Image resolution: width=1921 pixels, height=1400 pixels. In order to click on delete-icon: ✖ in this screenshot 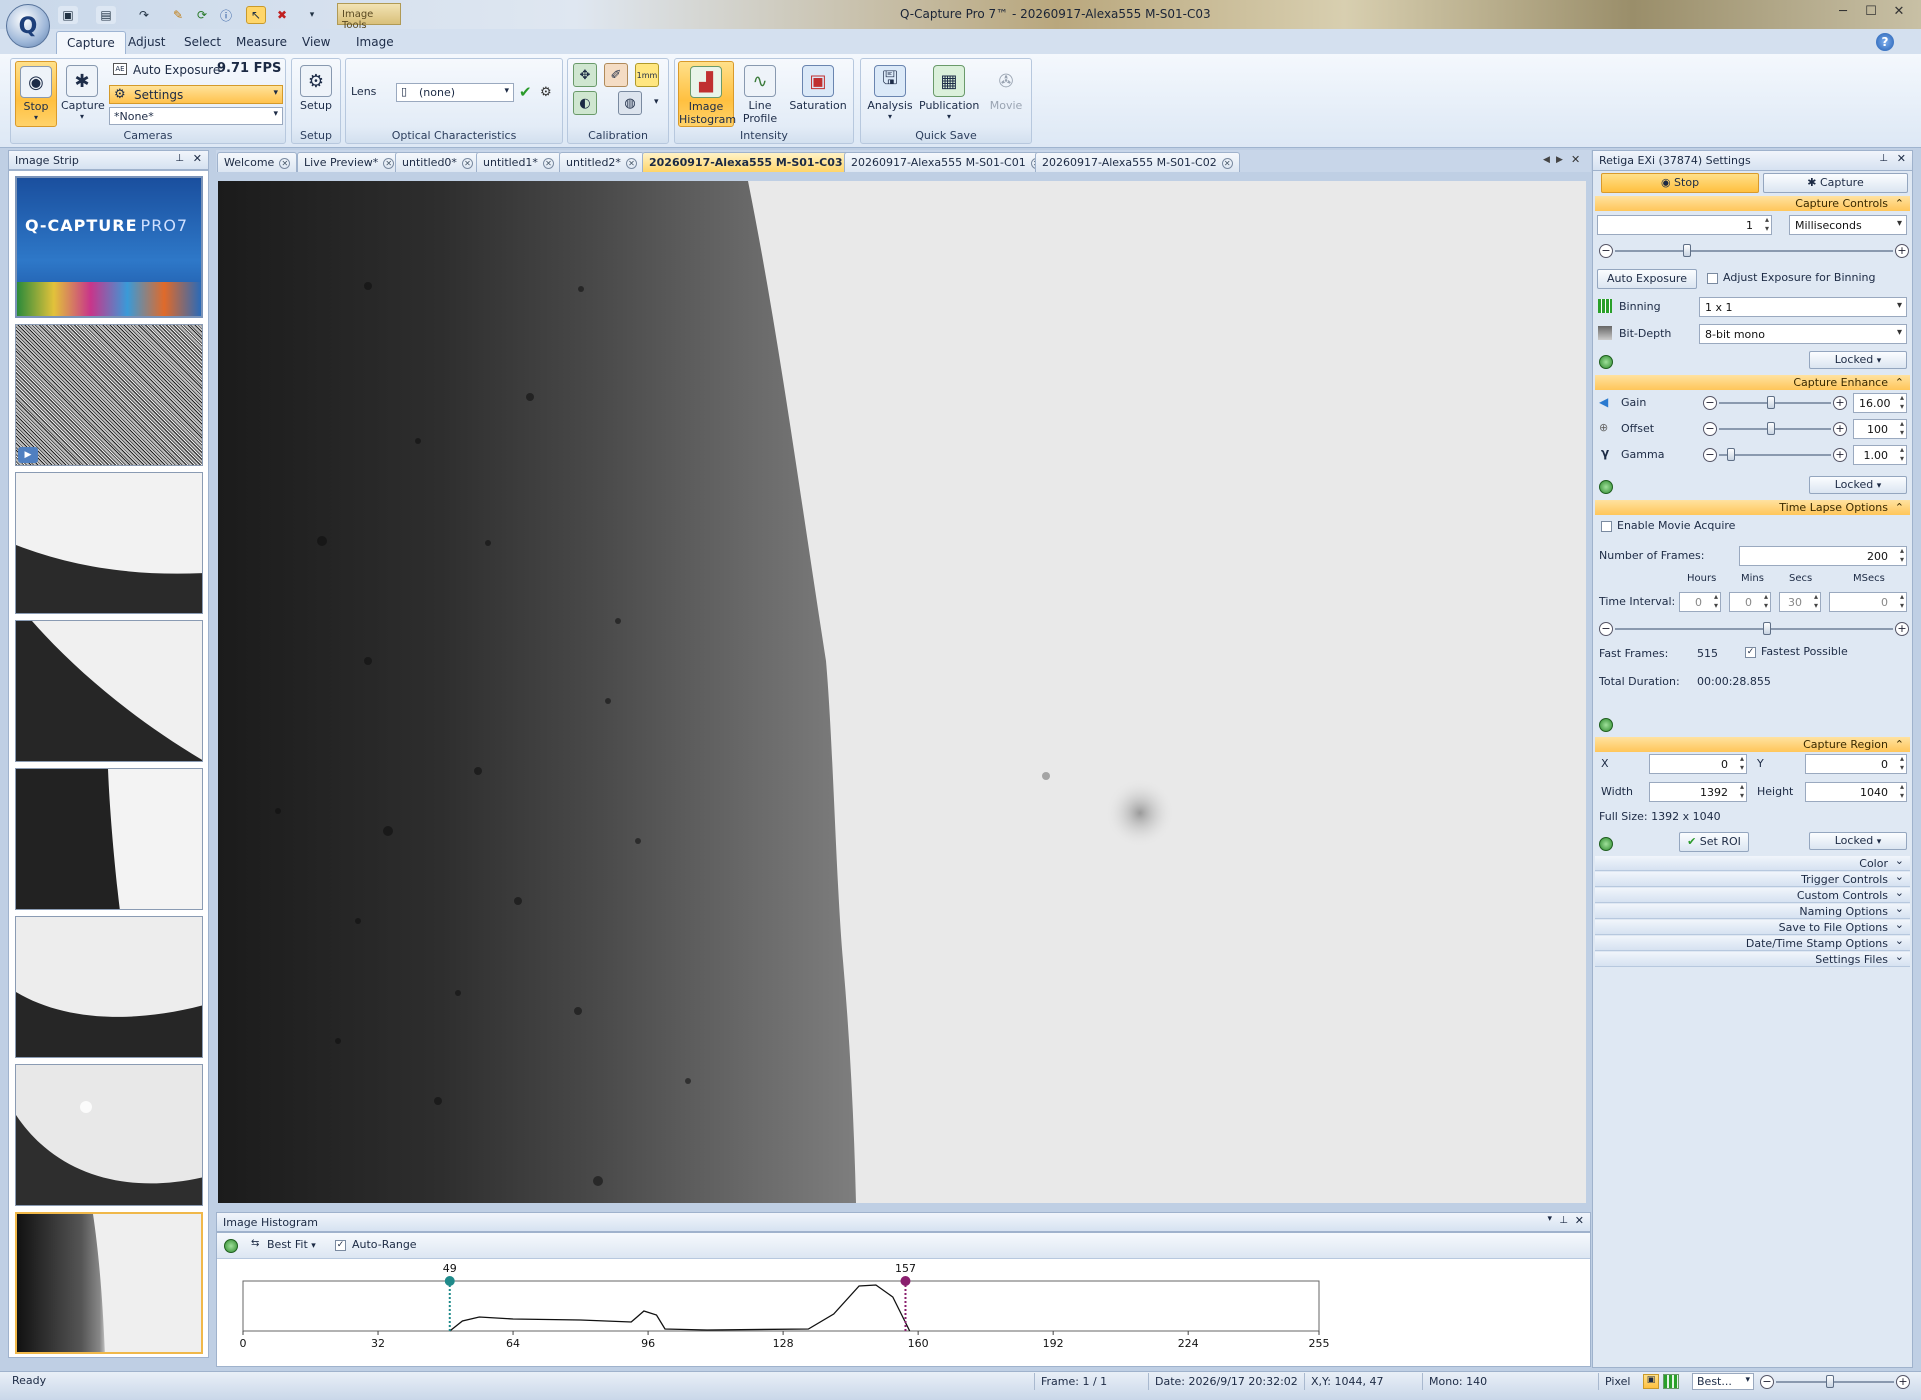, I will do `click(282, 15)`.